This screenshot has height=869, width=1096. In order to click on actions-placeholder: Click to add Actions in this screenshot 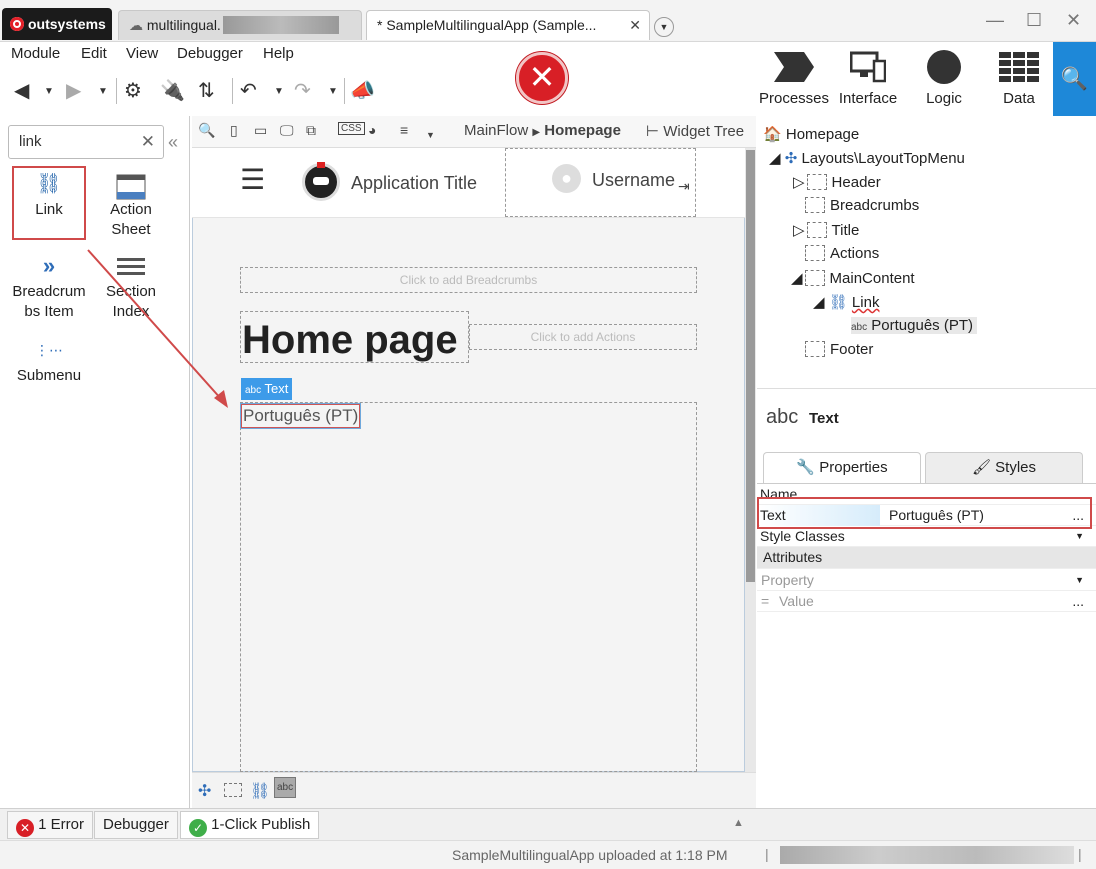, I will do `click(583, 337)`.